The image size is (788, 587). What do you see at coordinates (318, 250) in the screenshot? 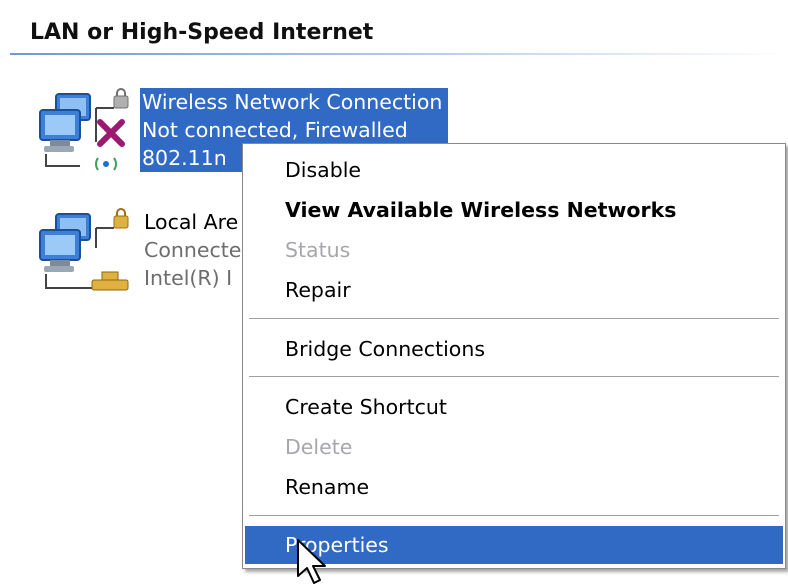
I see `menu-item-label: Status` at bounding box center [318, 250].